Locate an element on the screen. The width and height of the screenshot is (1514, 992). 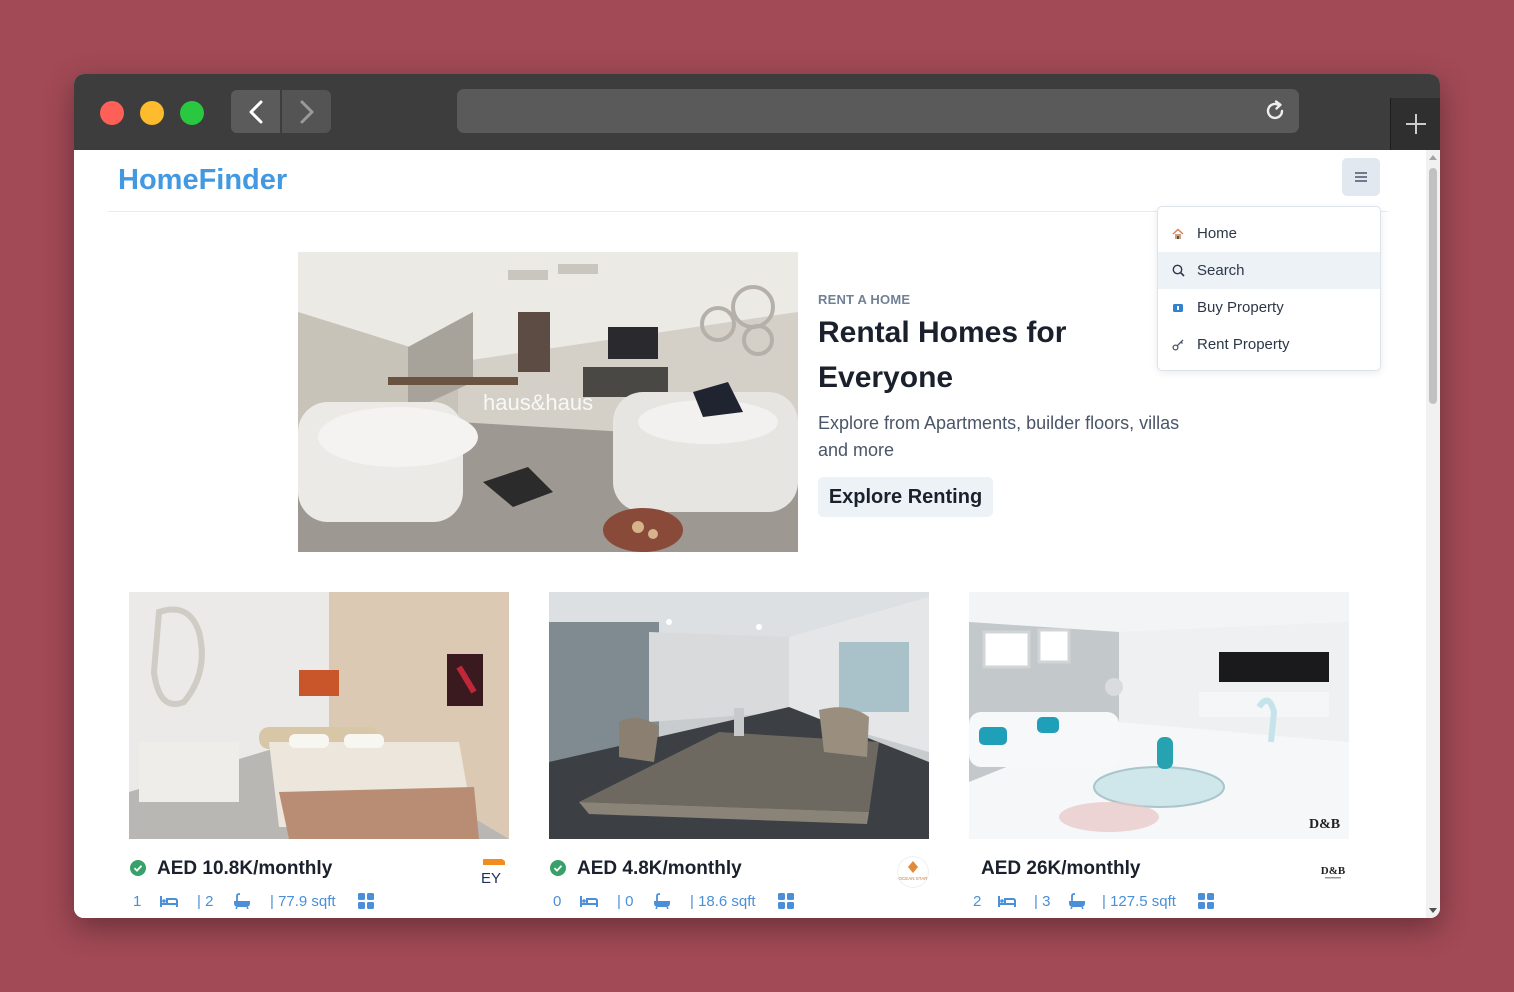
listing-price: AED 26K/monthly is located at coordinates (1061, 868).